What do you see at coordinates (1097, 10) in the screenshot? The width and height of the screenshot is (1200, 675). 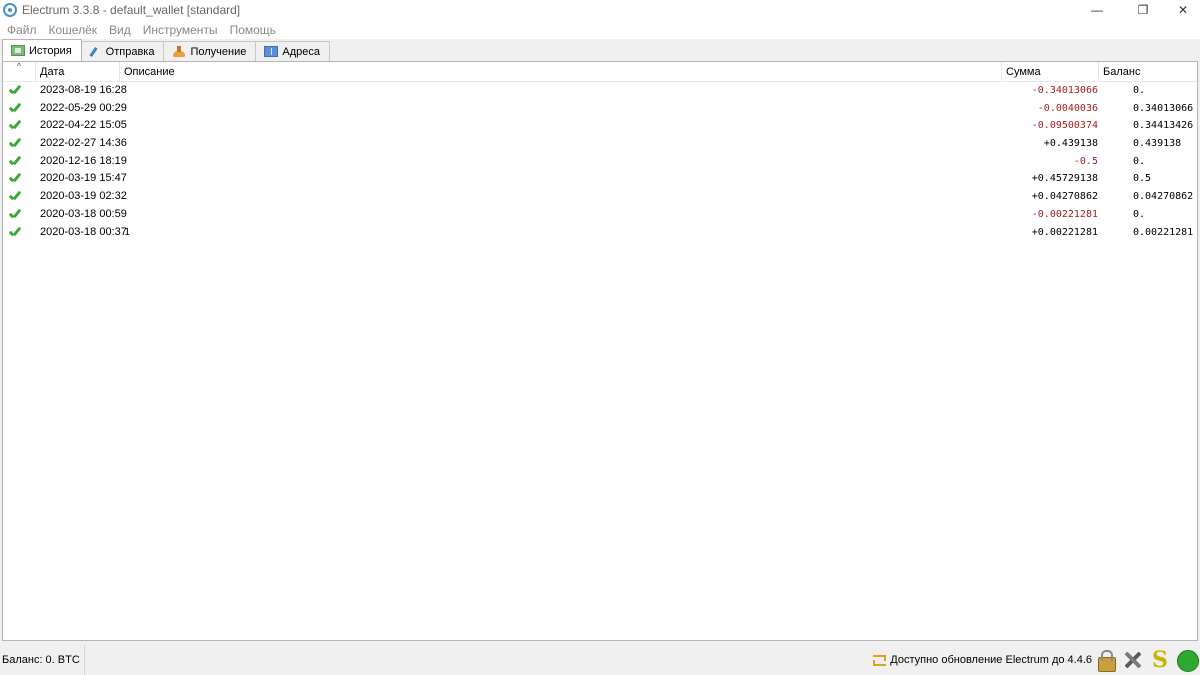 I see `minimize-button: —` at bounding box center [1097, 10].